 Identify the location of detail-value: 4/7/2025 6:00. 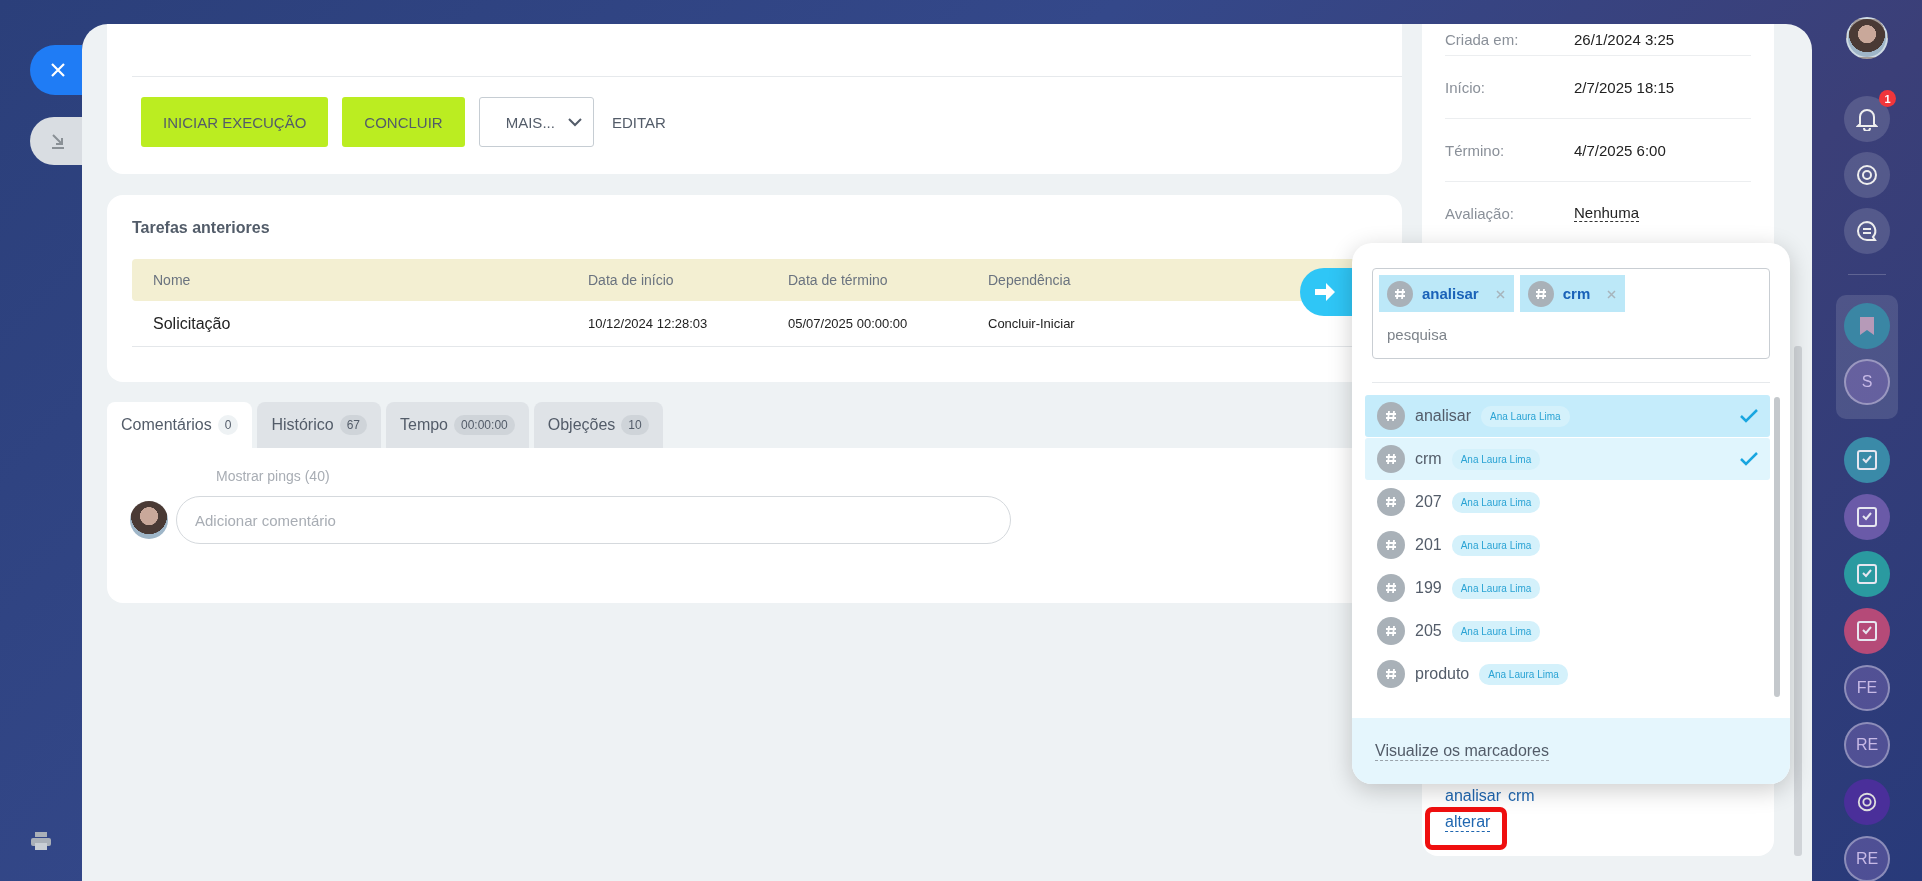
(1620, 150).